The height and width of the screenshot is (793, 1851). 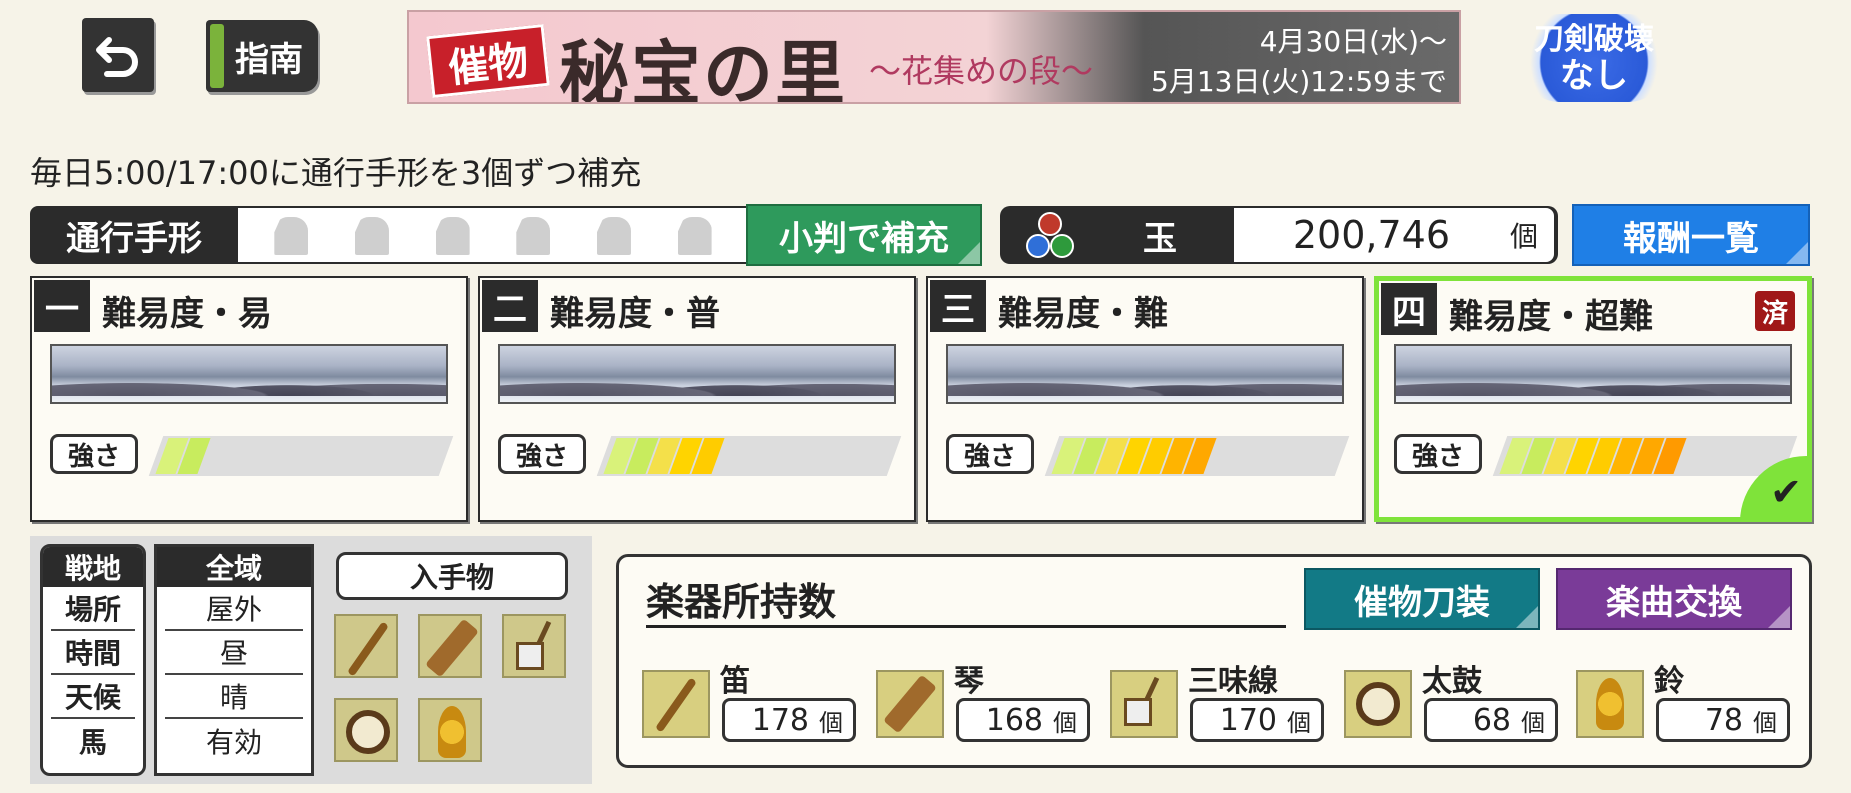 I want to click on difficulty-name: 難易度・易, so click(x=187, y=314).